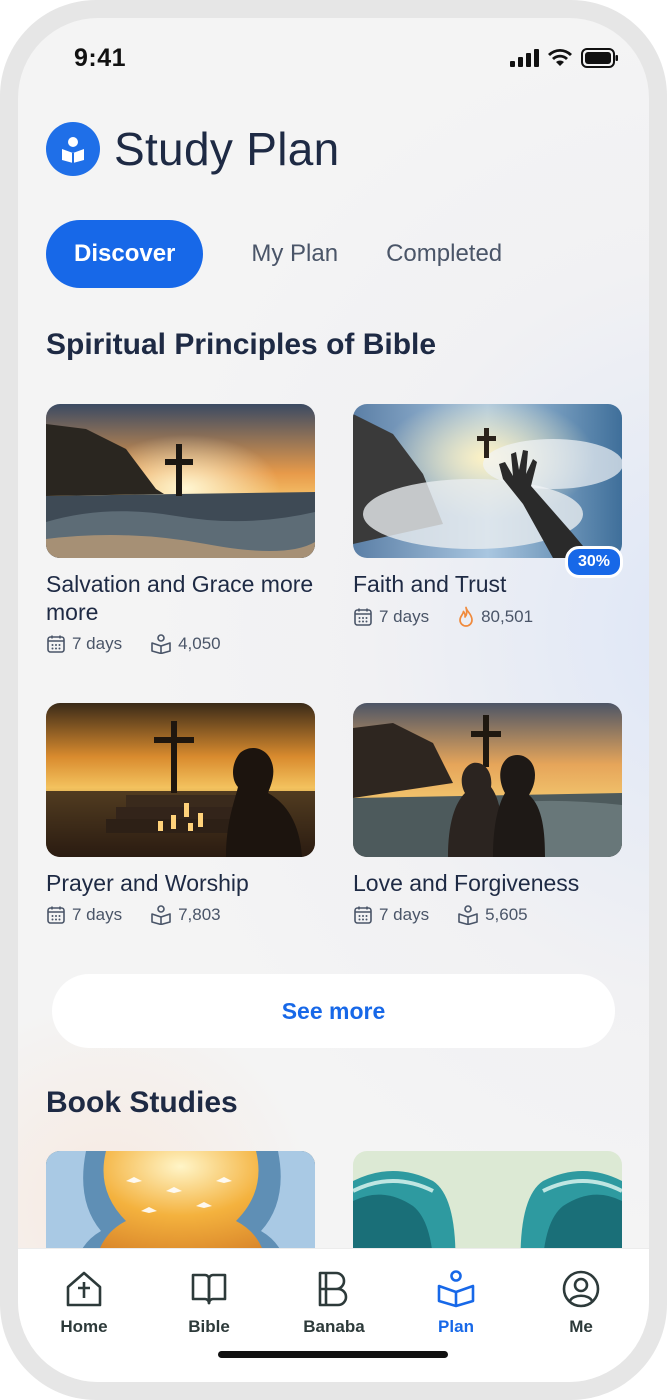  What do you see at coordinates (100, 58) in the screenshot?
I see `status-time: 9:41` at bounding box center [100, 58].